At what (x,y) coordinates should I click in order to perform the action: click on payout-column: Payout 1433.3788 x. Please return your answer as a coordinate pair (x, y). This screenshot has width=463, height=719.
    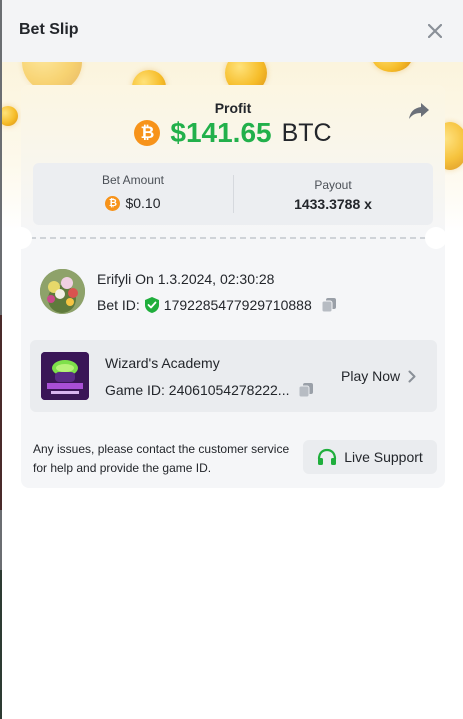
    Looking at the image, I should click on (333, 194).